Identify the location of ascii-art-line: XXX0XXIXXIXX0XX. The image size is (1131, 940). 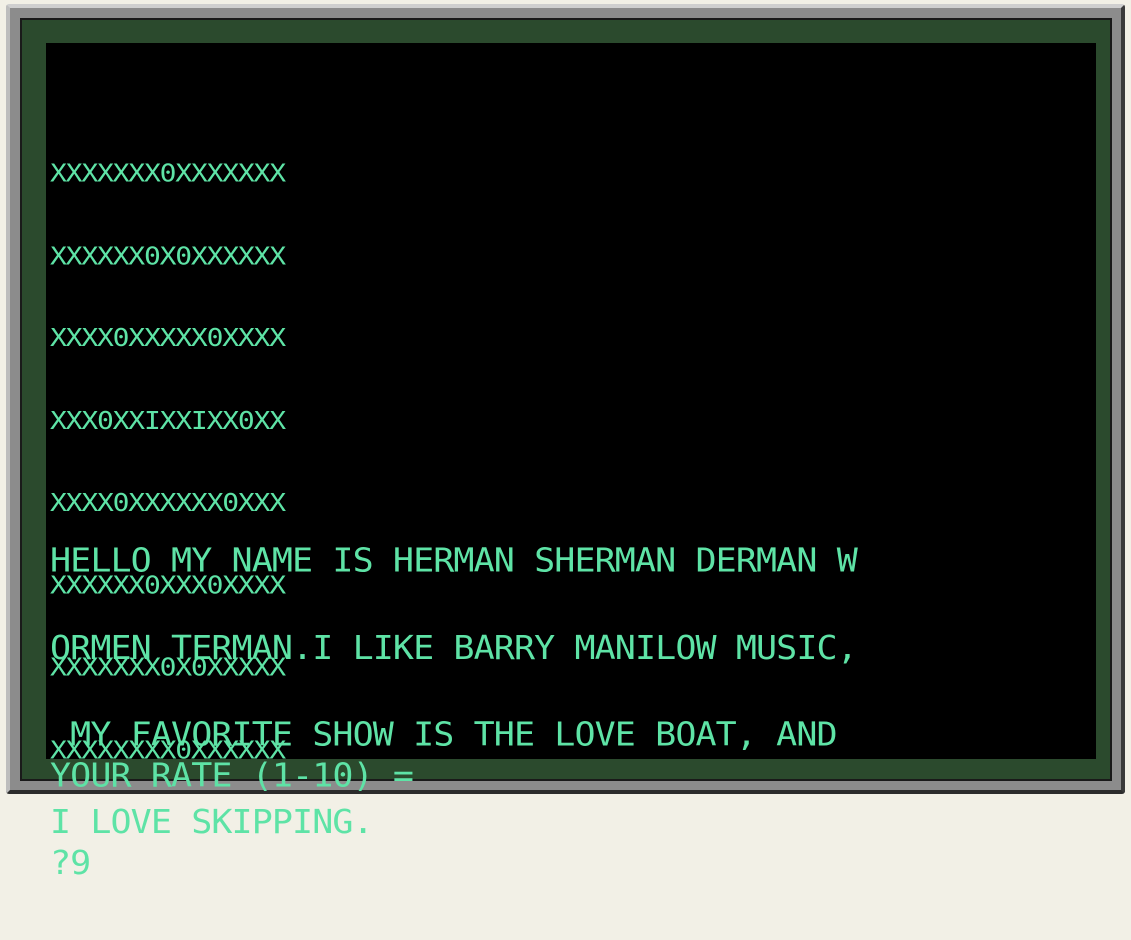
(168, 420).